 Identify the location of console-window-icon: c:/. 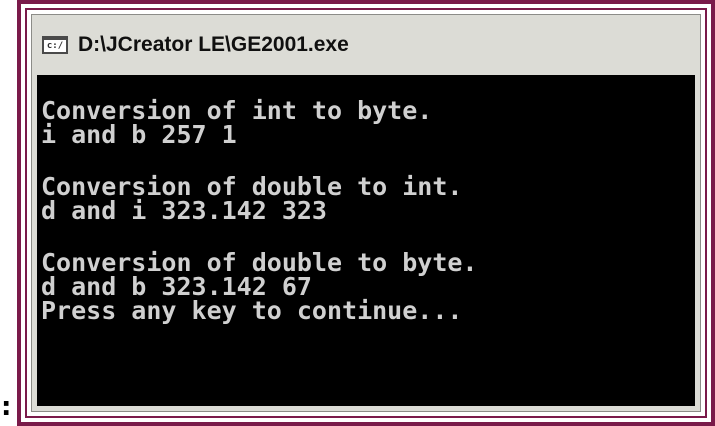
(55, 45).